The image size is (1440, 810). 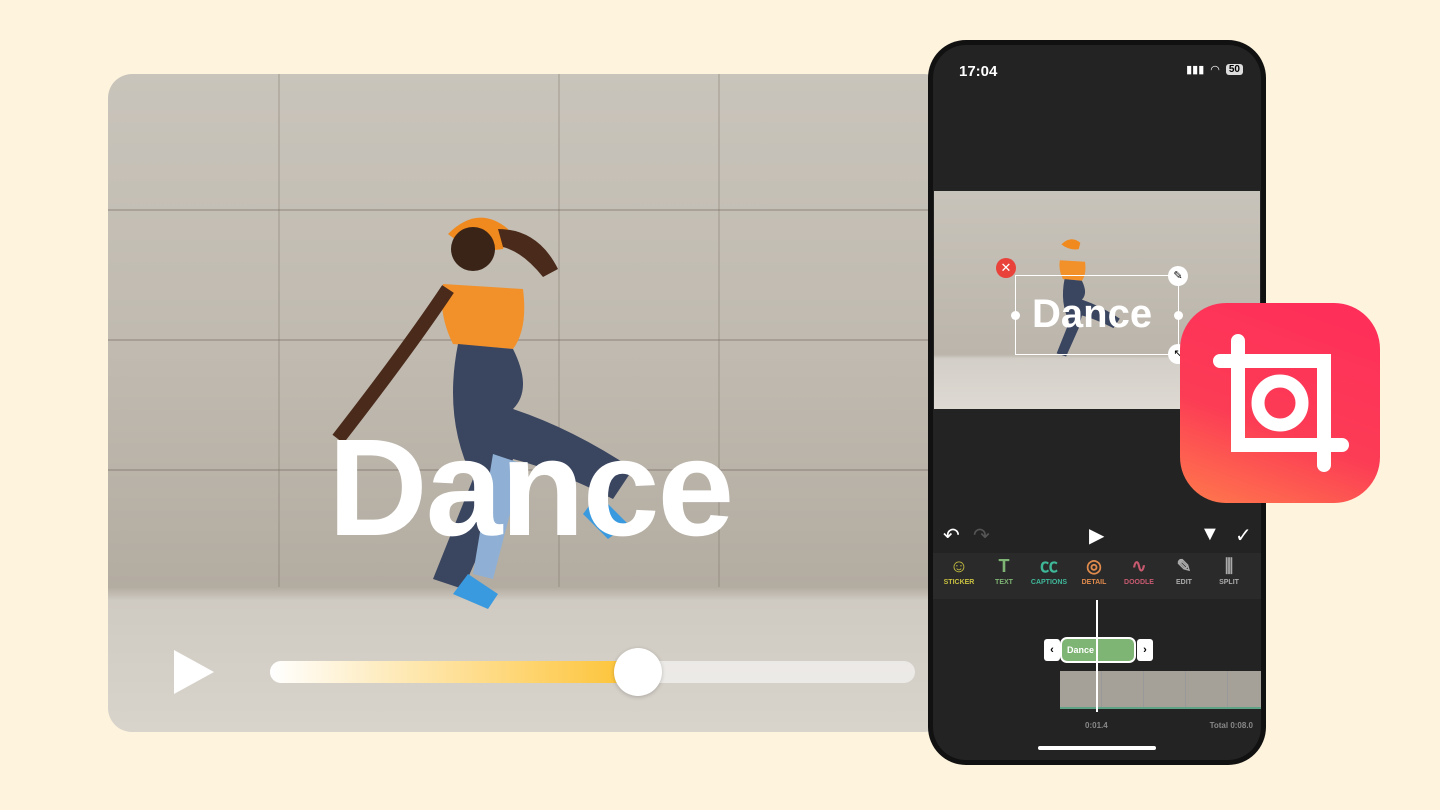 I want to click on tool-split: ⫼ SPLIT, so click(x=1229, y=576).